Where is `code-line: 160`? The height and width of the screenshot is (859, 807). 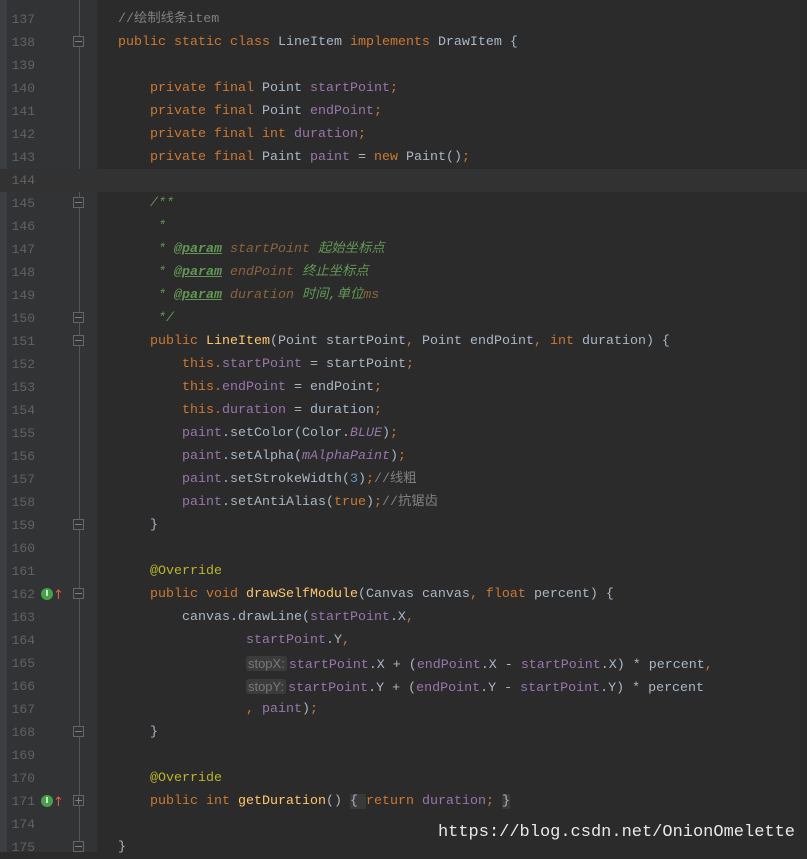
code-line: 160 is located at coordinates (403, 548).